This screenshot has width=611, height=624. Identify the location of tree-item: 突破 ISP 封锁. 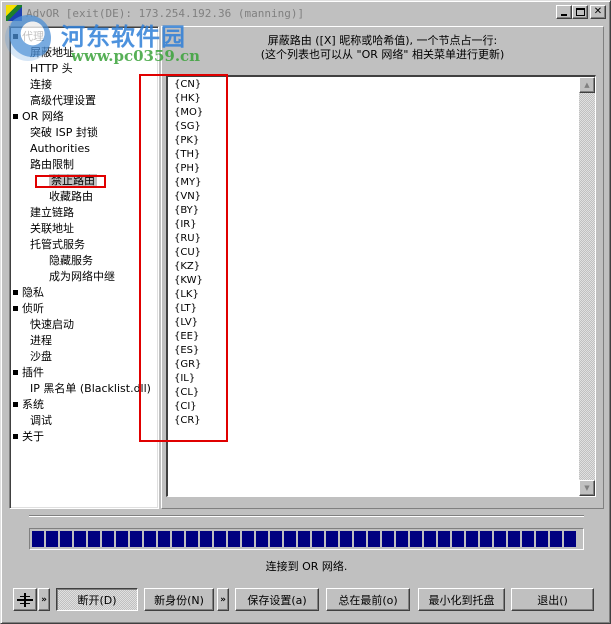
(64, 133).